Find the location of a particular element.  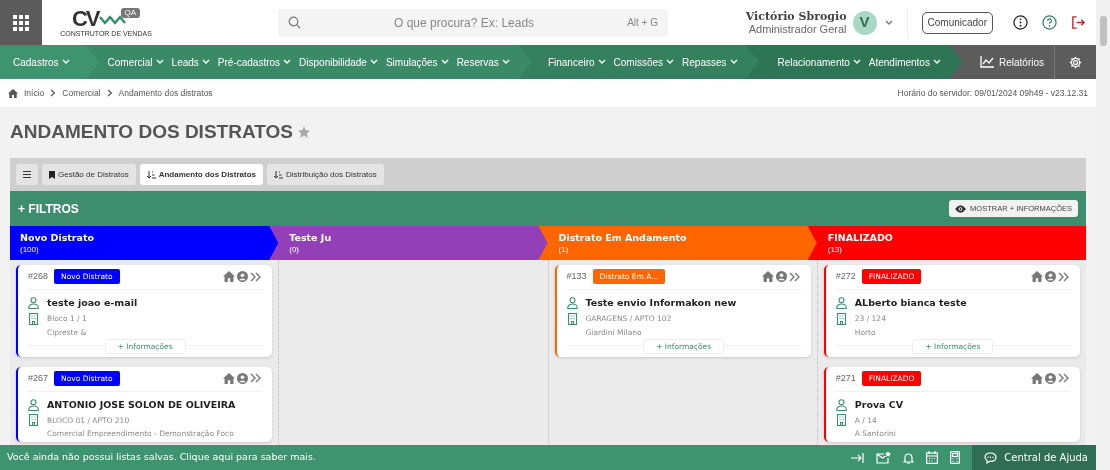

tab: Distribuição dos Distratos is located at coordinates (325, 174).